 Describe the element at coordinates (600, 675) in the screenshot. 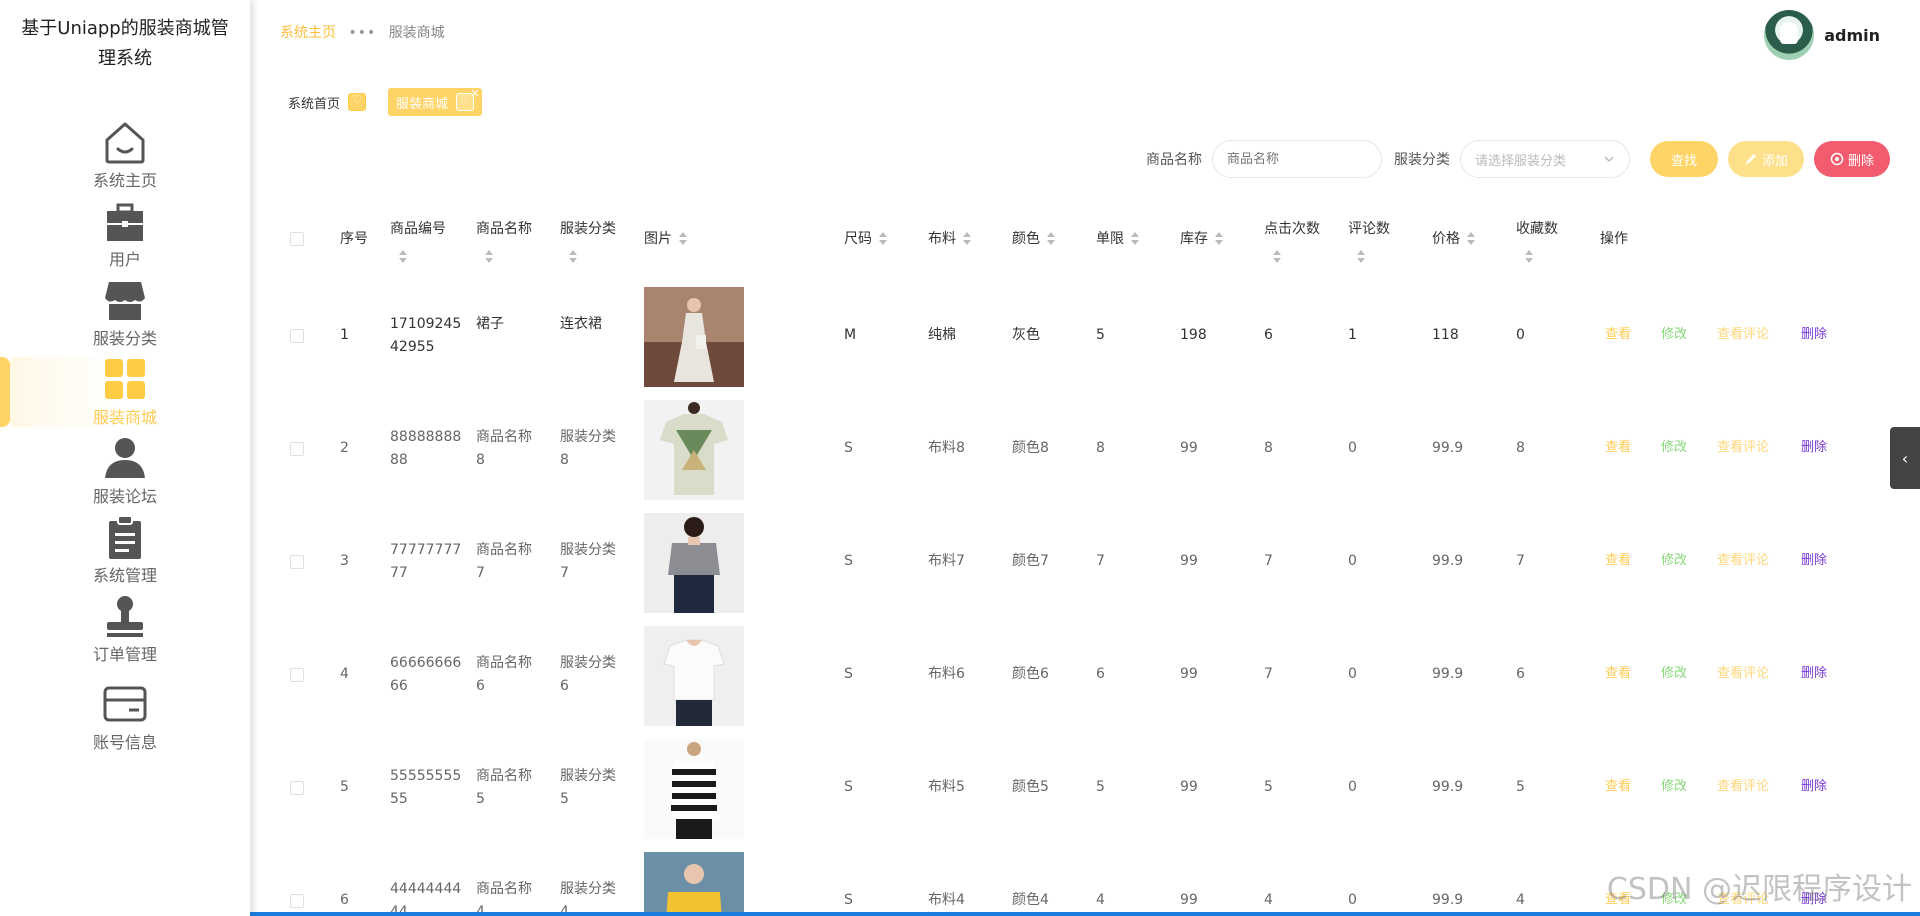

I see `cell-cat: 服装分类 6` at that location.